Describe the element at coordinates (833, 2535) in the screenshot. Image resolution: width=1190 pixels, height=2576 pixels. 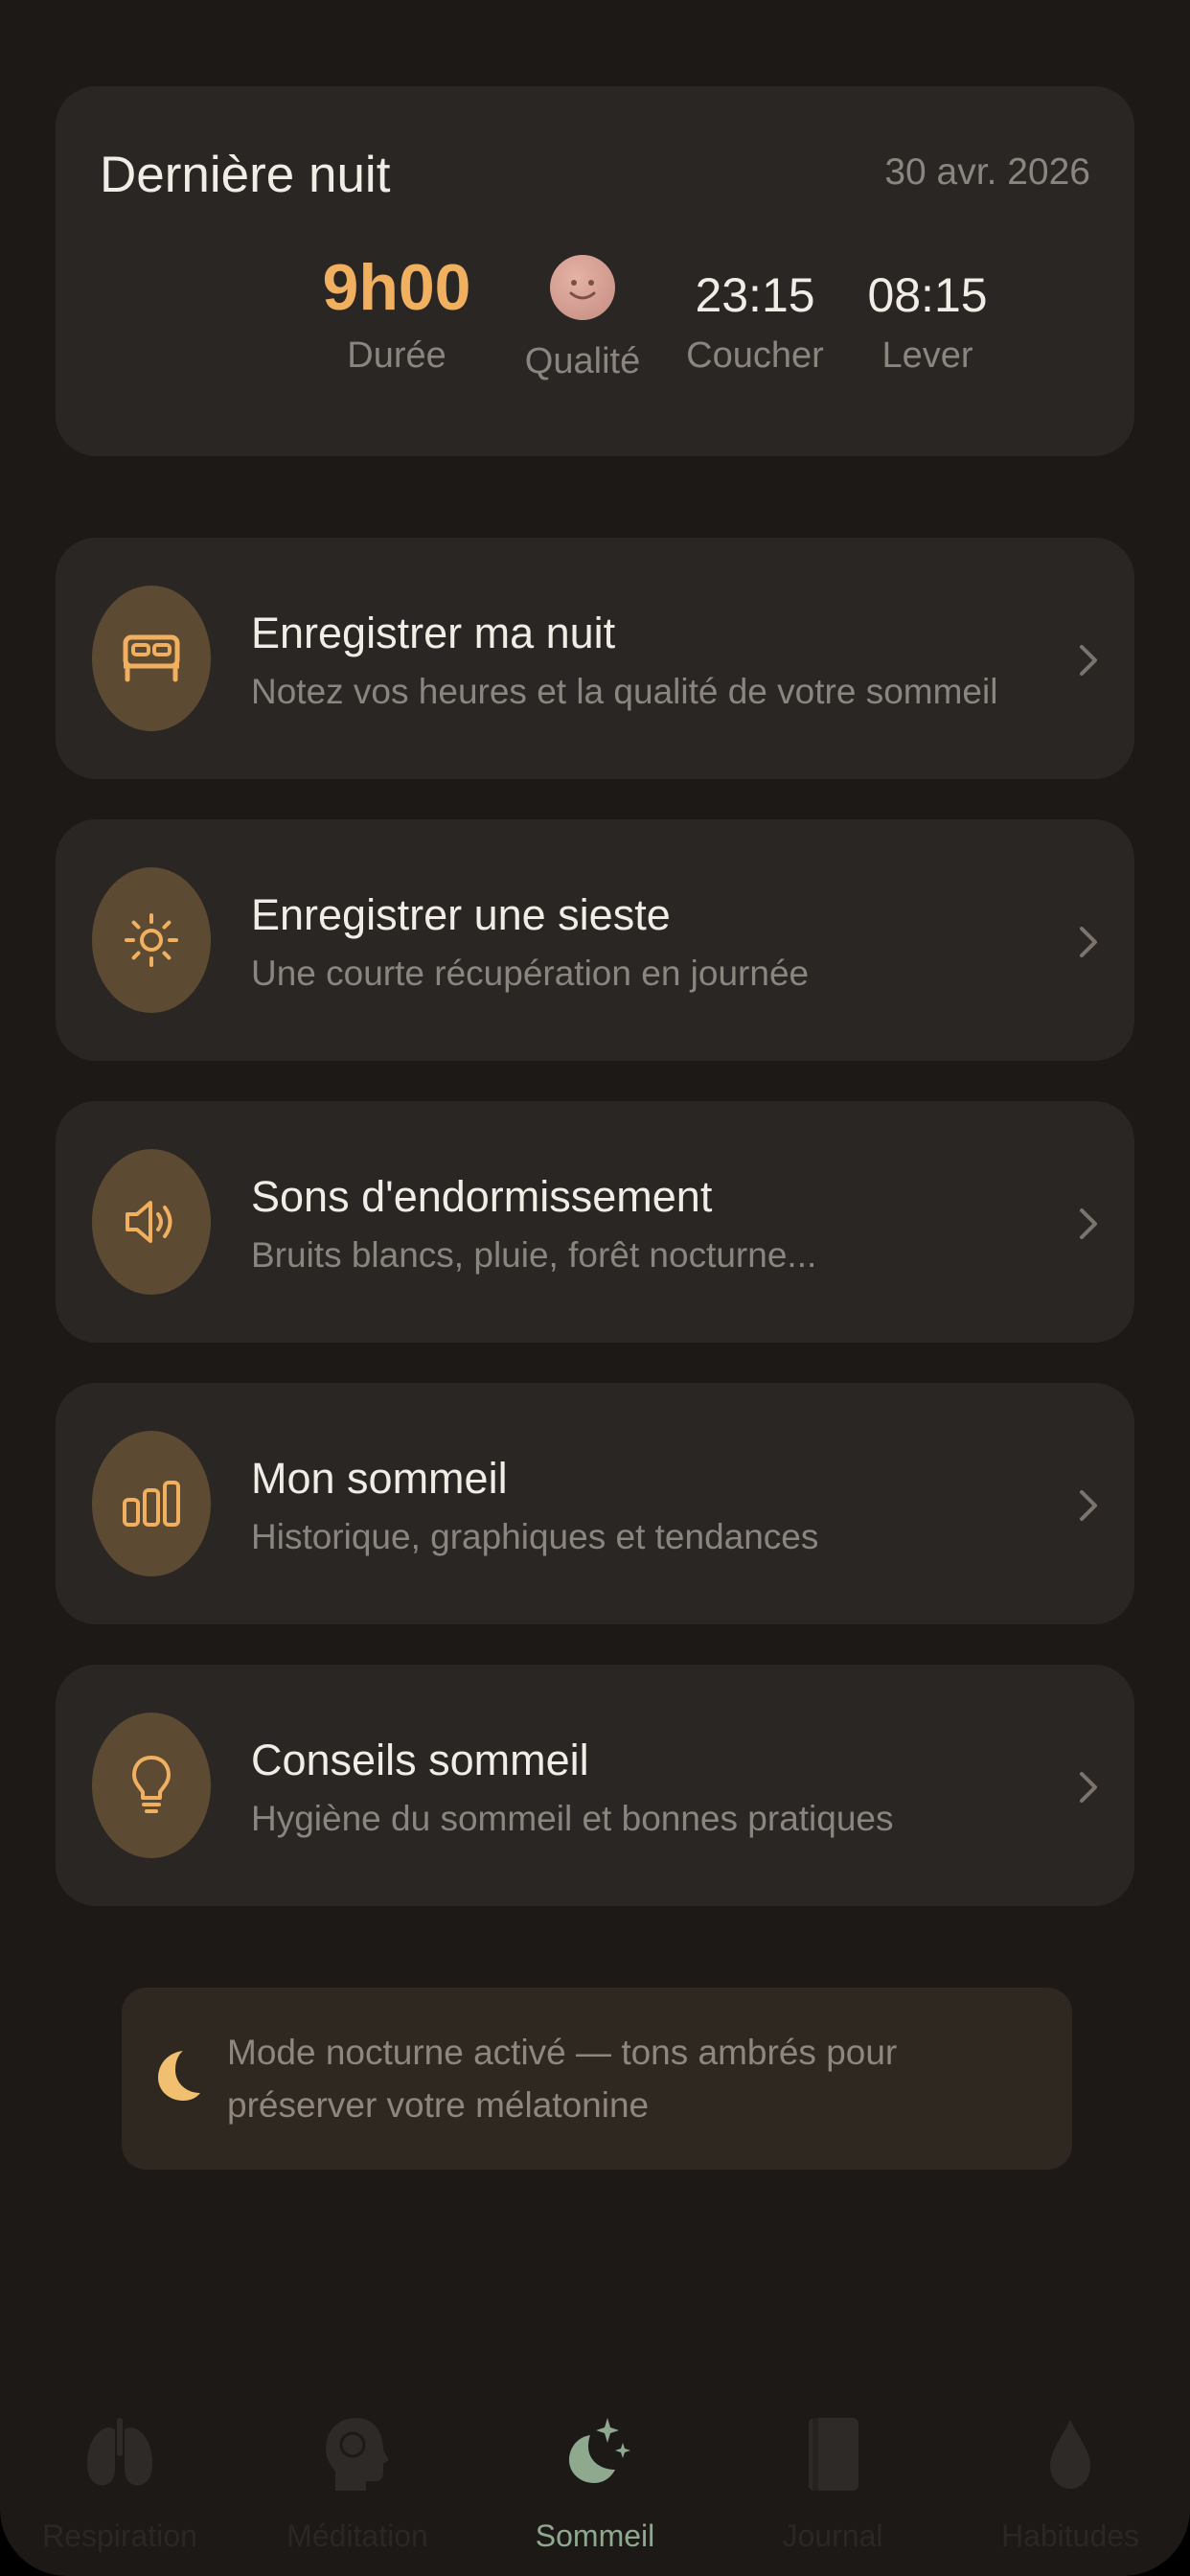
I see `tab-label: Journal` at that location.